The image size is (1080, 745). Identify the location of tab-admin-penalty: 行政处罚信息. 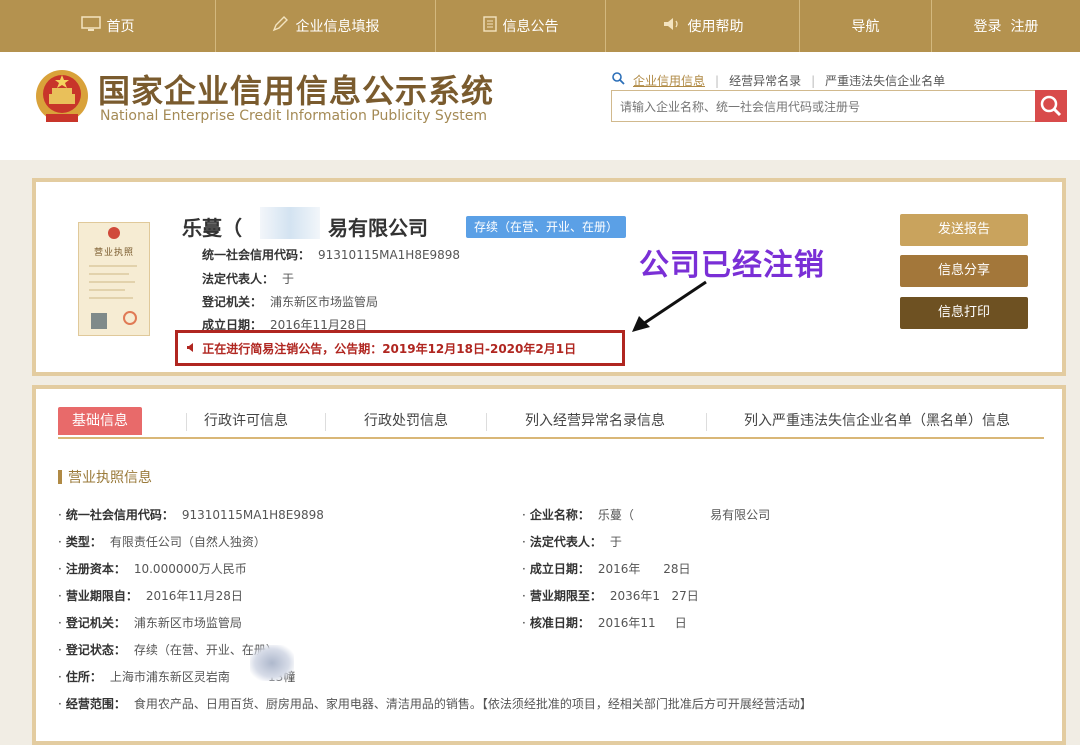
(406, 421).